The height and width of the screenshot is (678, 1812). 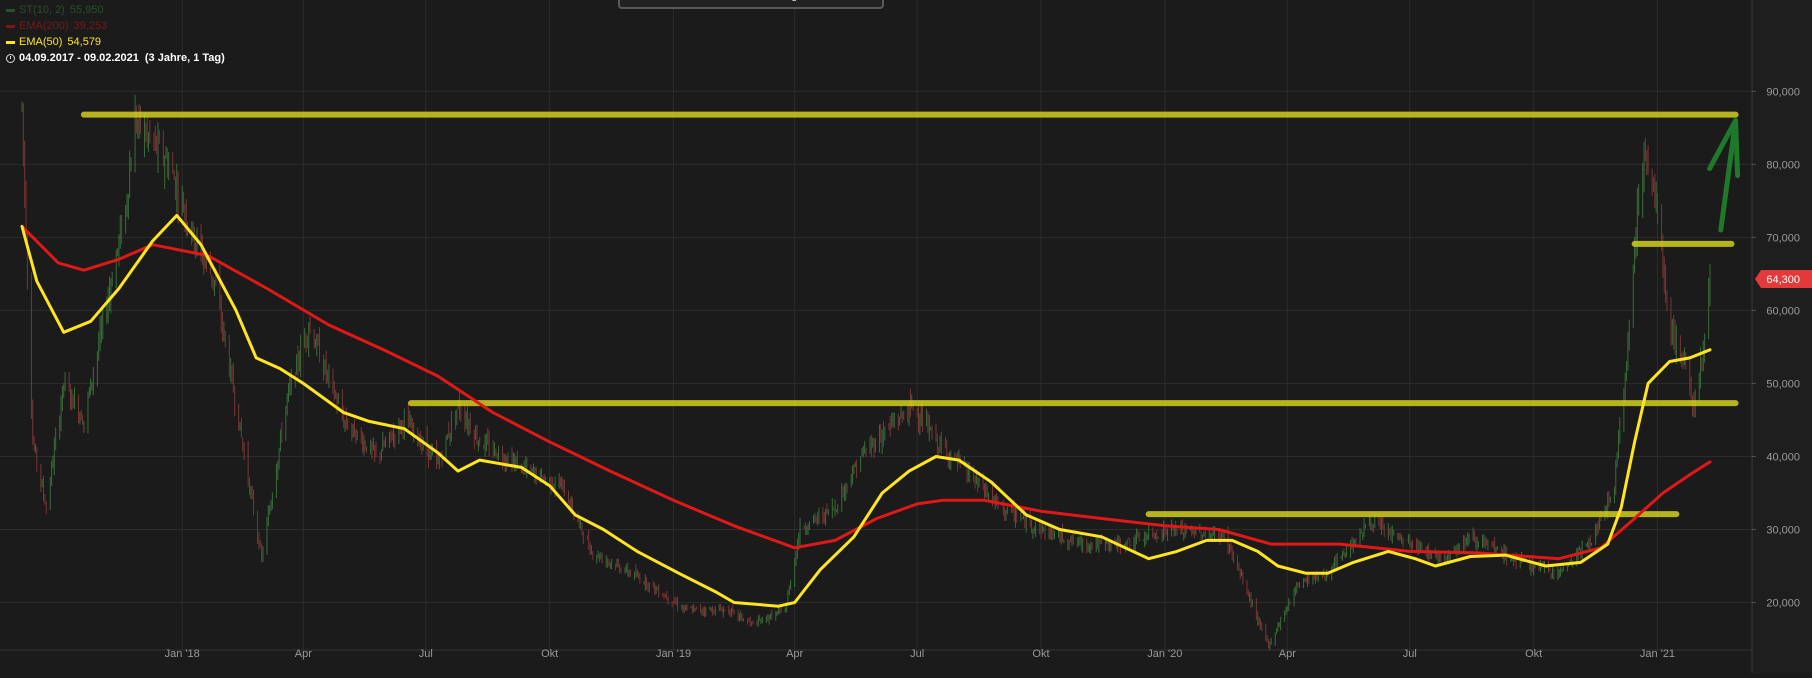 What do you see at coordinates (41, 42) in the screenshot?
I see `legend-label-ema50: EMA(50)` at bounding box center [41, 42].